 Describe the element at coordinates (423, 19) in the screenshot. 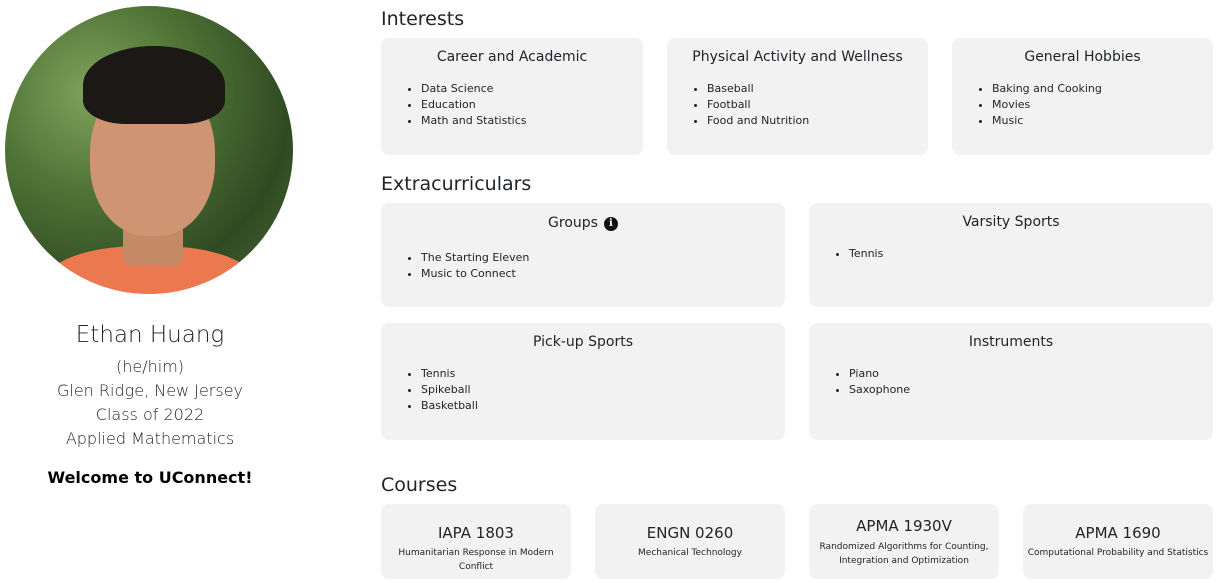

I see `interests-heading: Interests` at that location.